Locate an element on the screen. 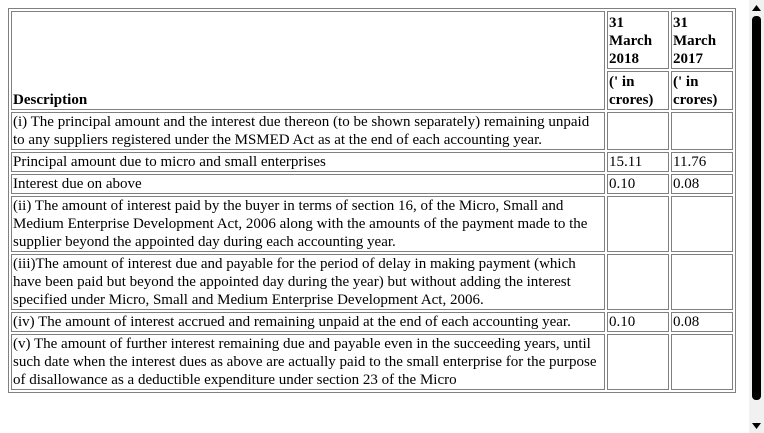 The height and width of the screenshot is (433, 764). table-row: Interest due on above 0.10 0.08 is located at coordinates (372, 184).